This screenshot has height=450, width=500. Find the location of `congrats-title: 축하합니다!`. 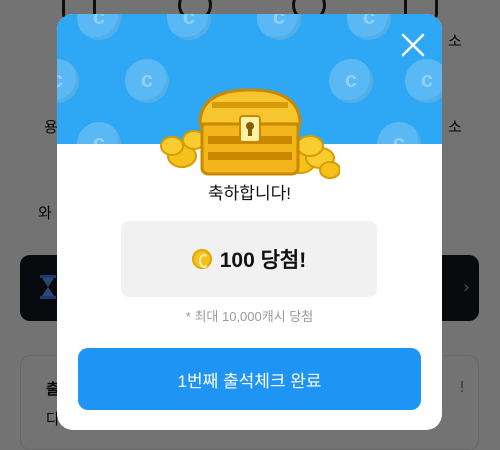

congrats-title: 축하합니다! is located at coordinates (249, 193).